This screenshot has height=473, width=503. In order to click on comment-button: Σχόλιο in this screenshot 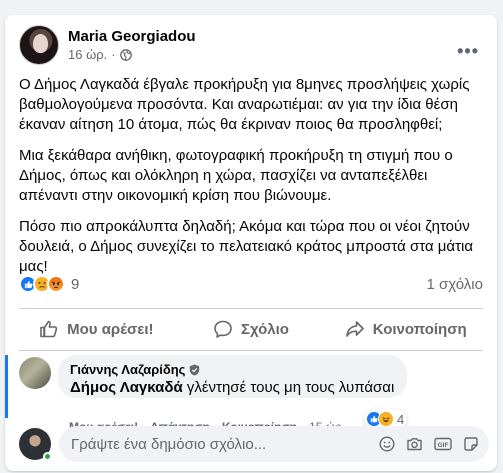, I will do `click(251, 329)`.